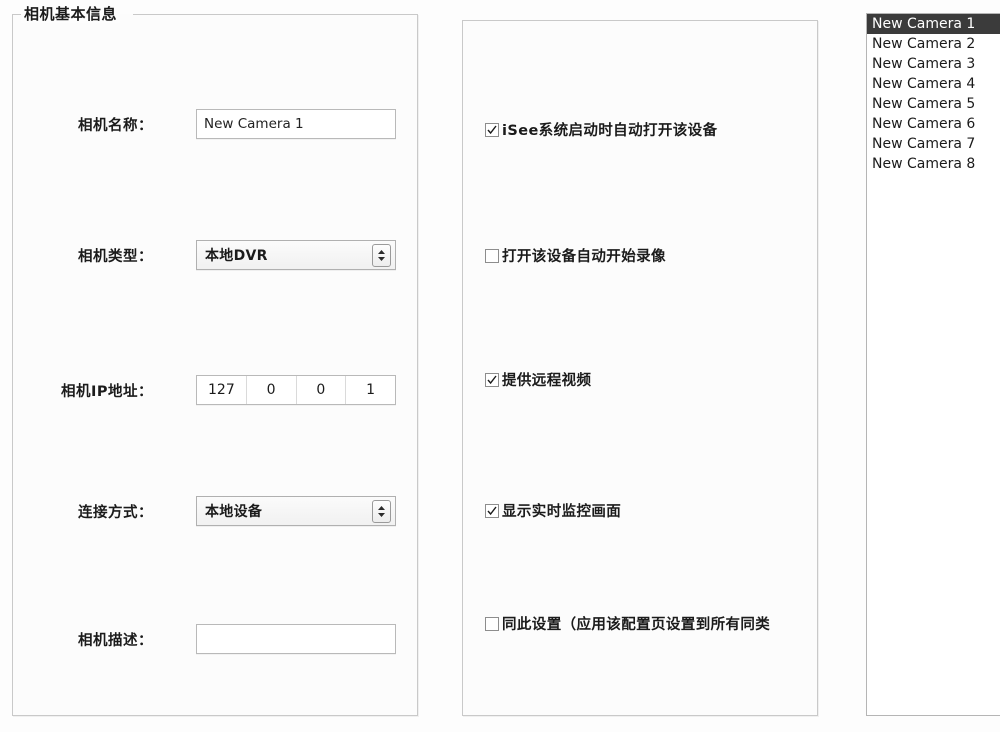 This screenshot has height=732, width=1000. I want to click on list-item: New Camera 5, so click(933, 104).